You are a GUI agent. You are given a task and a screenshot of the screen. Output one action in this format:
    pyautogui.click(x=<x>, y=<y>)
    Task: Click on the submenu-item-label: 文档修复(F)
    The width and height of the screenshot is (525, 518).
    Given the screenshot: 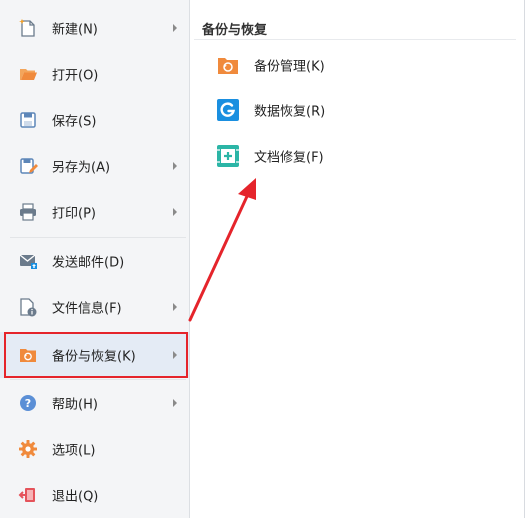 What is the action you would take?
    pyautogui.click(x=289, y=158)
    